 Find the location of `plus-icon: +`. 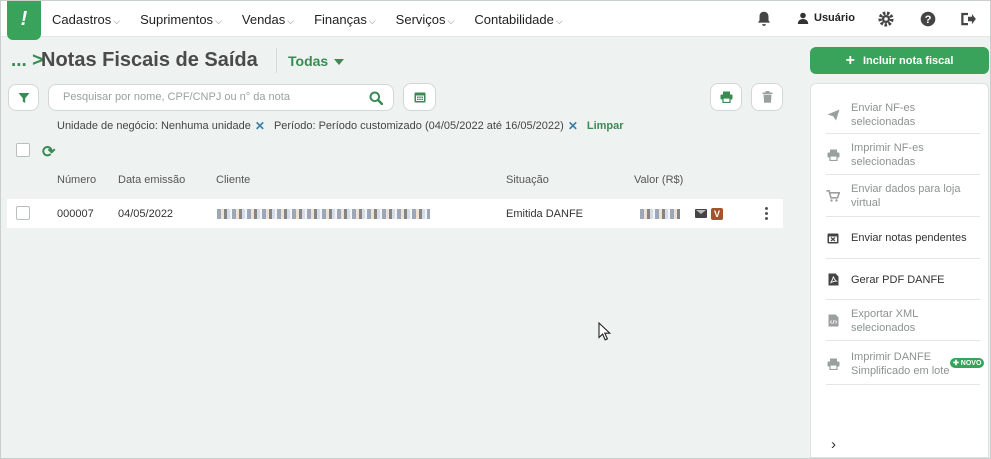

plus-icon: + is located at coordinates (850, 60).